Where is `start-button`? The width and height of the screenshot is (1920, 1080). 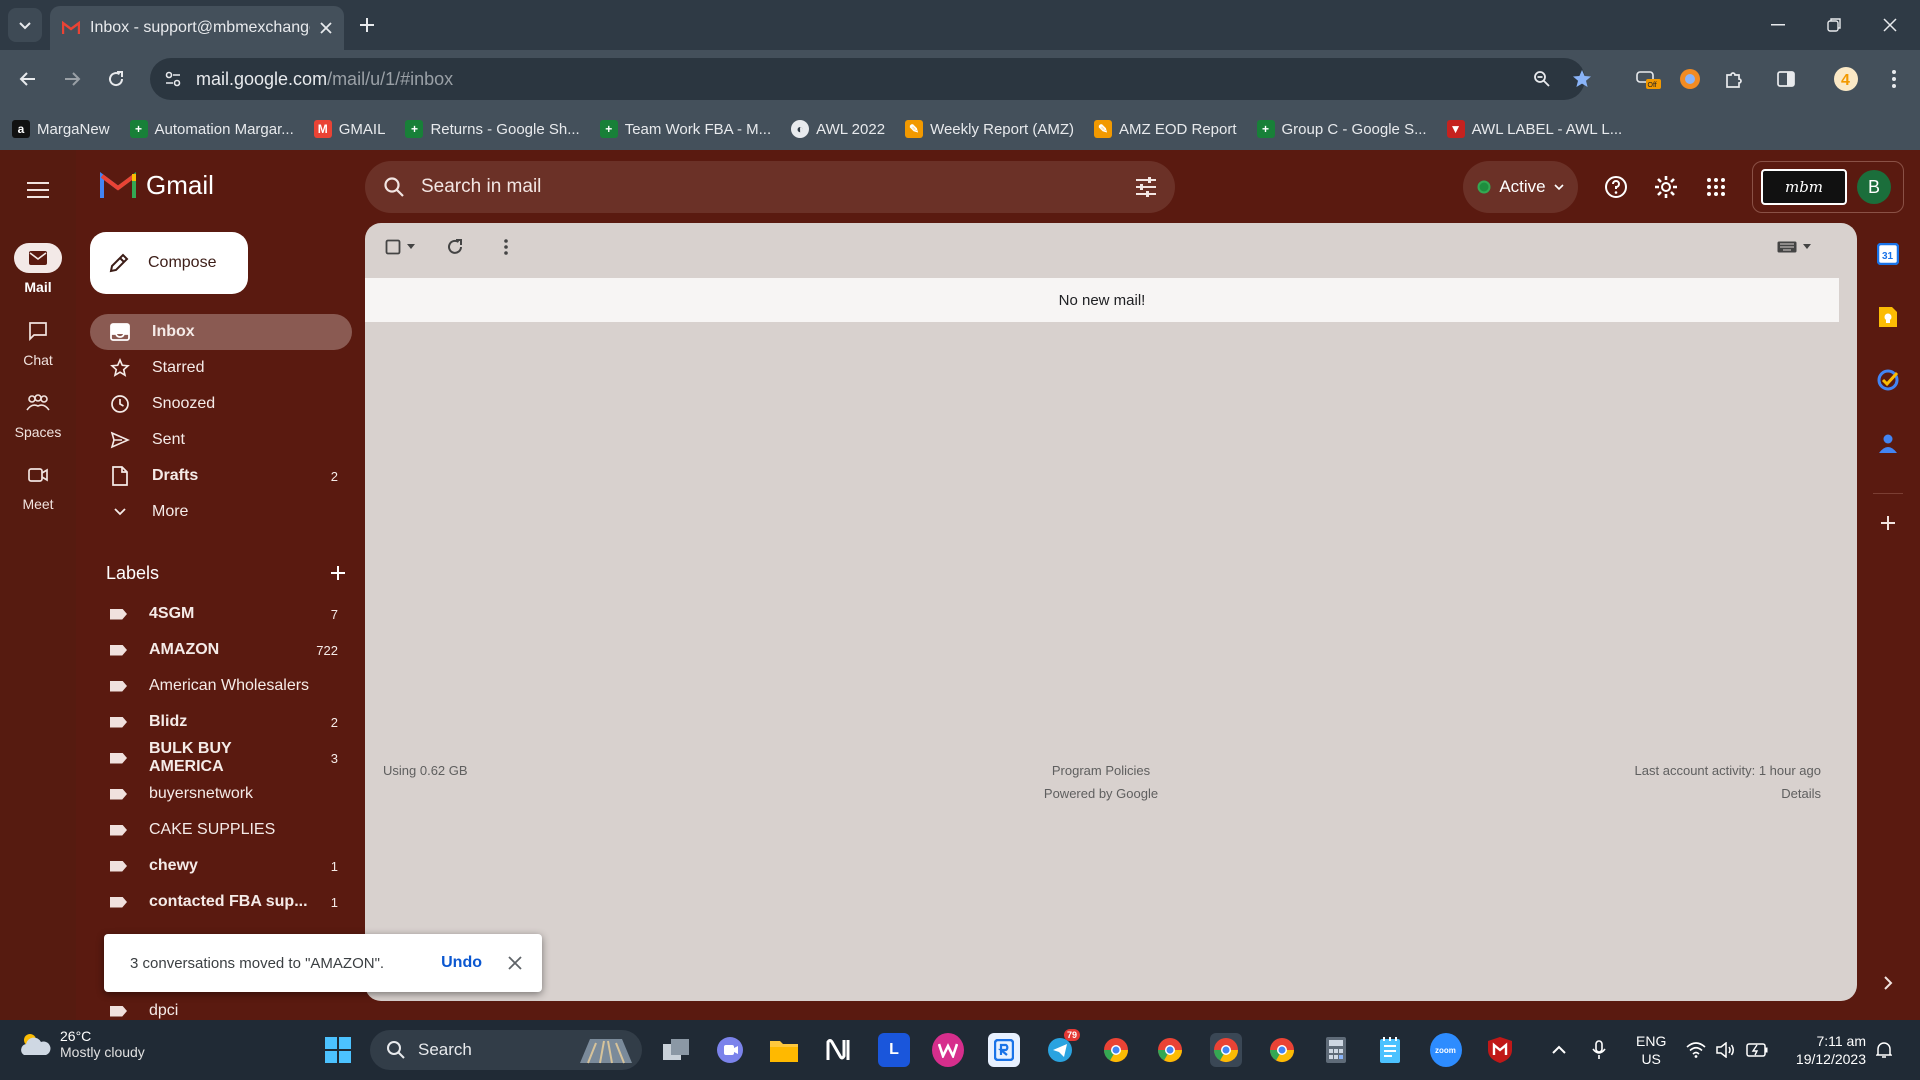
start-button is located at coordinates (338, 1050).